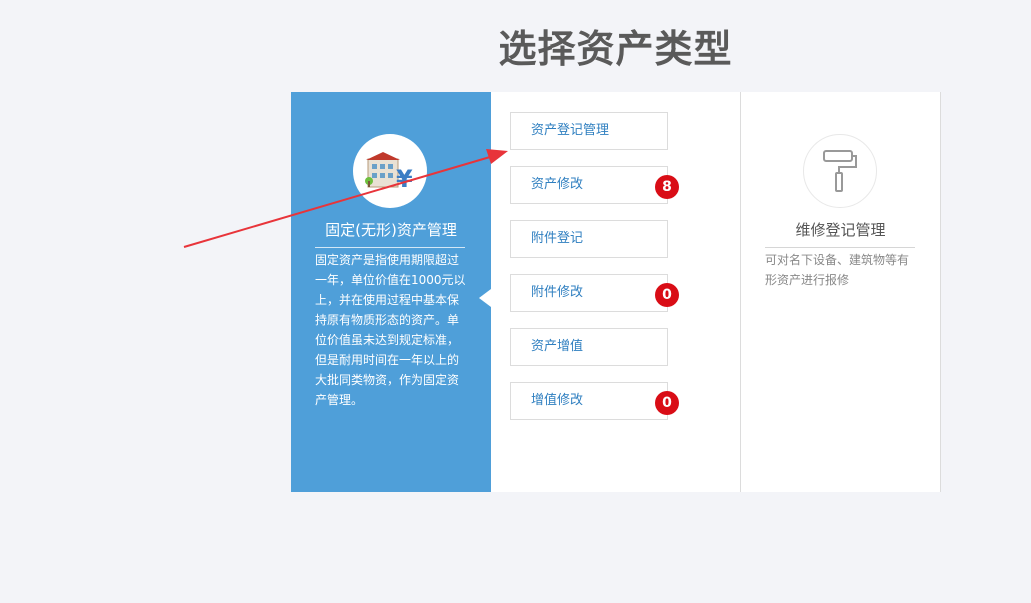  What do you see at coordinates (391, 230) in the screenshot?
I see `fixed-asset-title: 固定(无形)资产管理` at bounding box center [391, 230].